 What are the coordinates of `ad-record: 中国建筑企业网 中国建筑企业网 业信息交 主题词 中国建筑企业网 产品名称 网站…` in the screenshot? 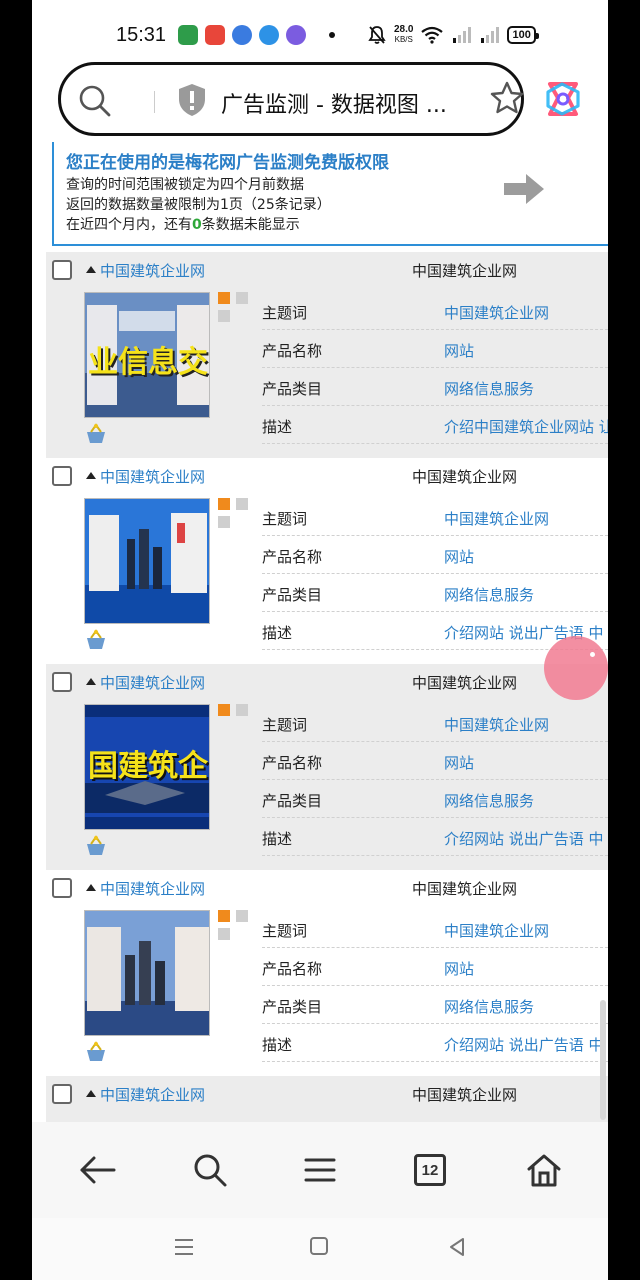 It's located at (327, 355).